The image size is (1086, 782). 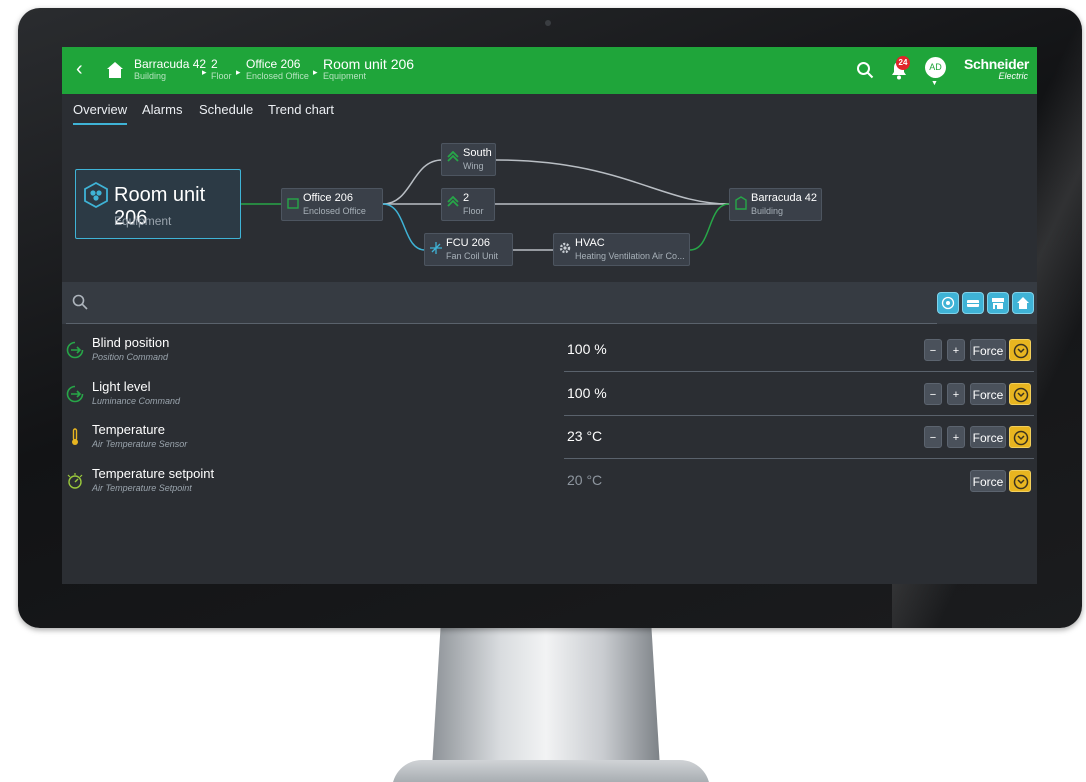 I want to click on notification-badge: 24, so click(x=903, y=63).